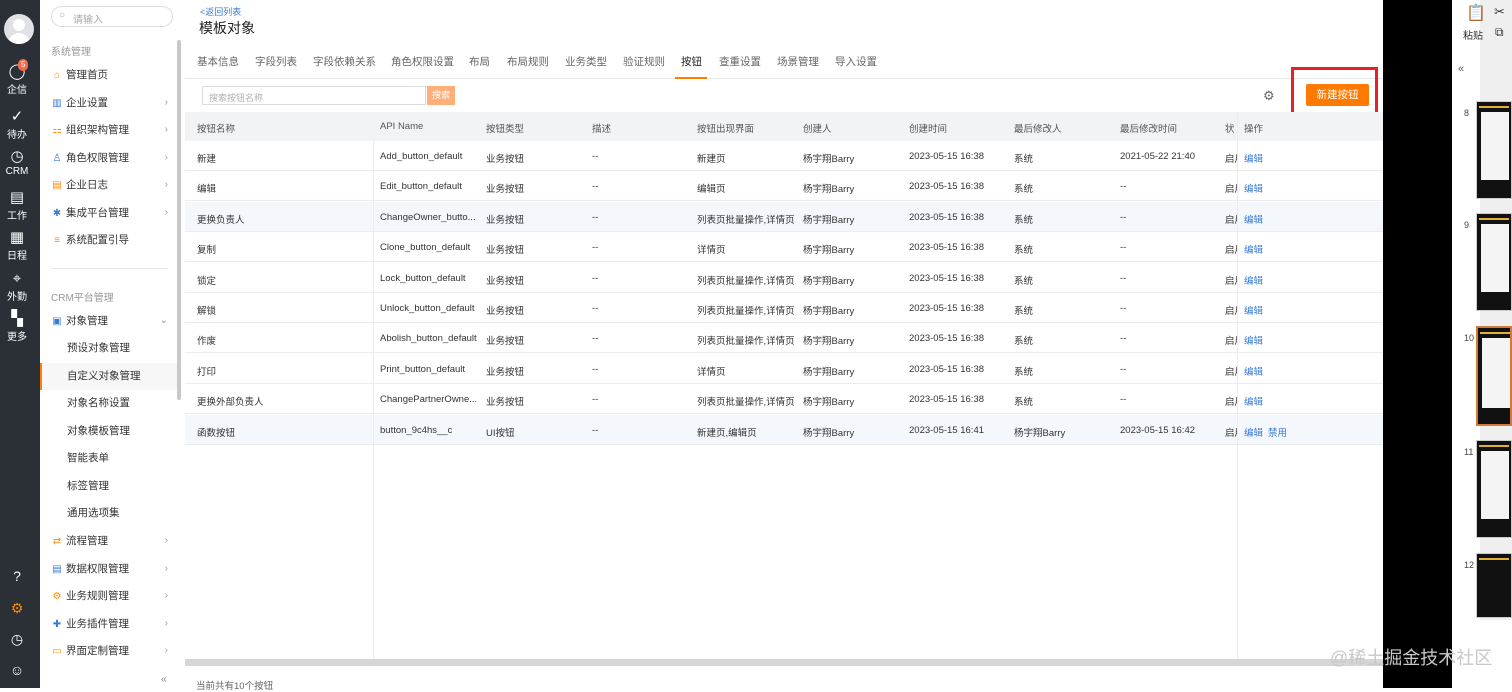 The image size is (1512, 692). What do you see at coordinates (314, 95) in the screenshot?
I see `button-search-input: 搜索按钮名称` at bounding box center [314, 95].